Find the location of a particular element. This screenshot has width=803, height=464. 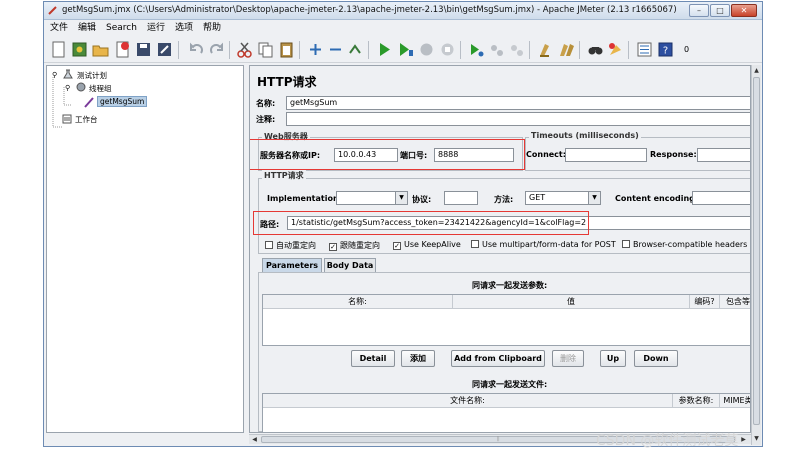

menu-run: 运行 is located at coordinates (156, 28).